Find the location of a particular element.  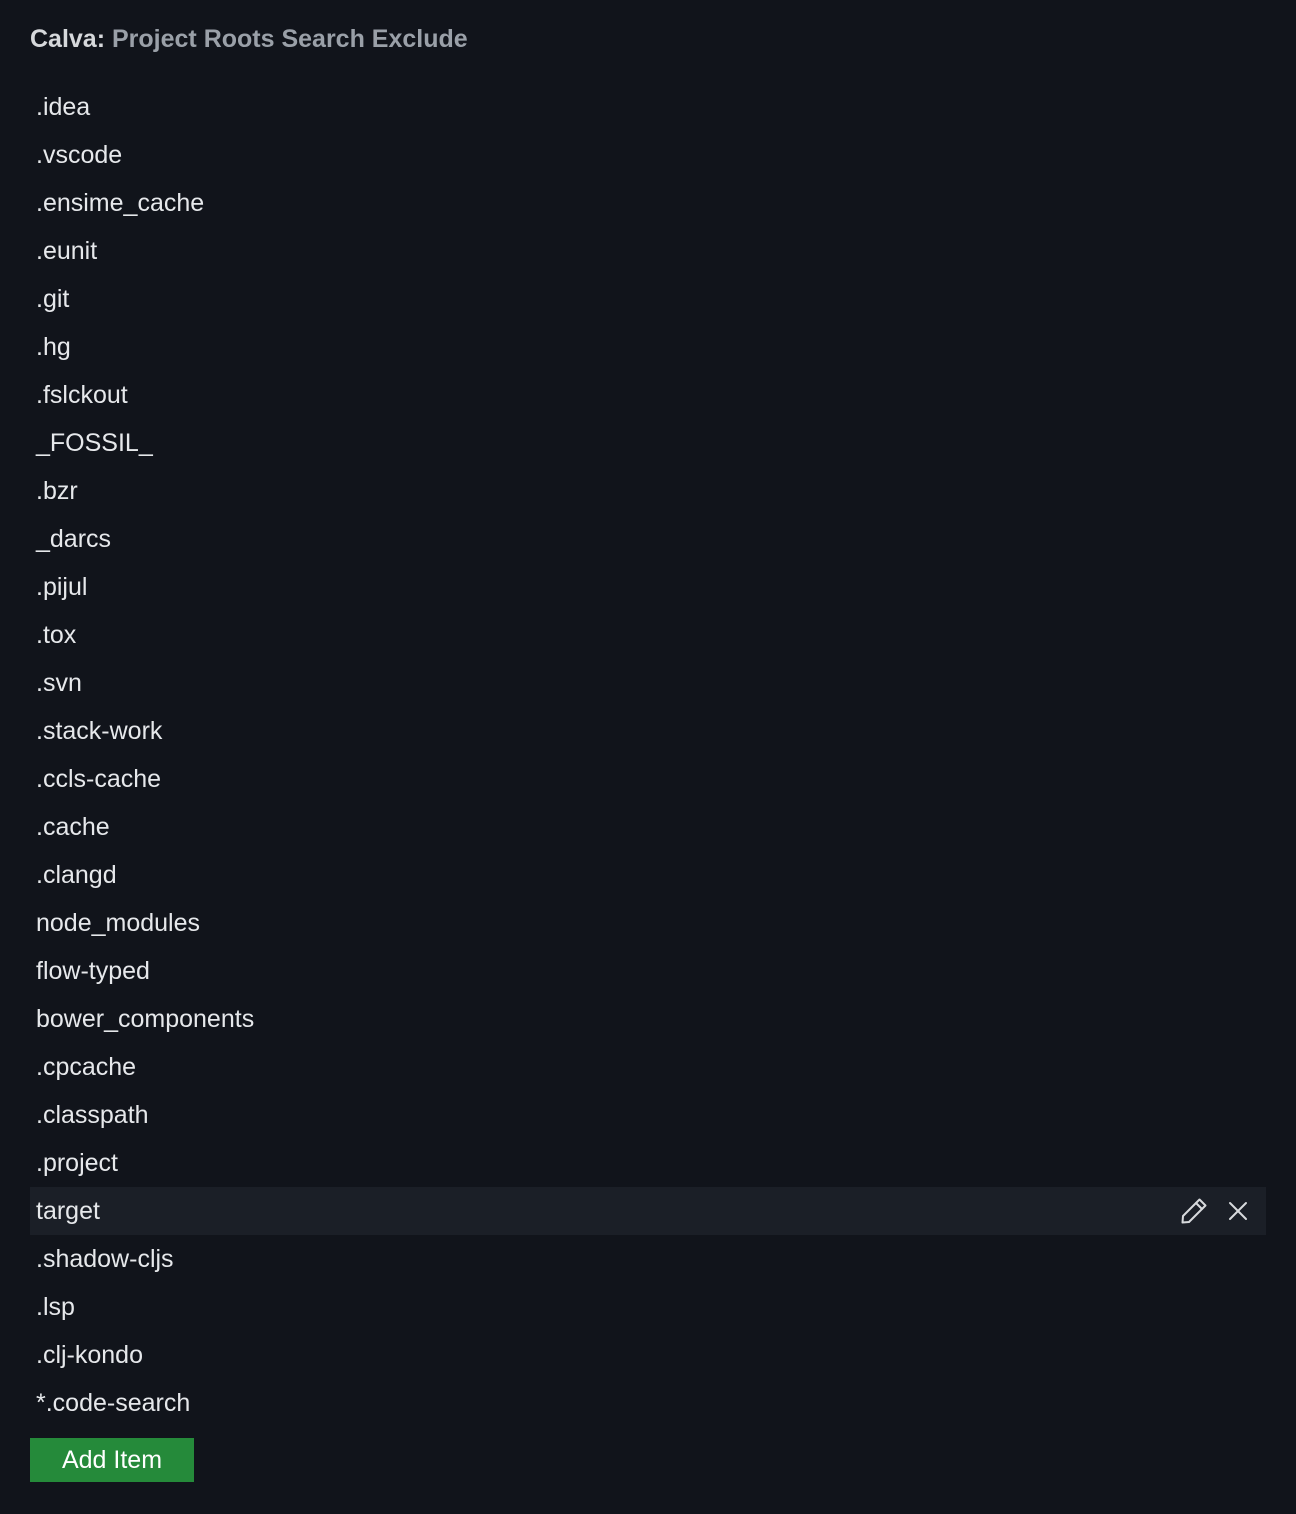

list-item: _FOSSIL_ is located at coordinates (648, 443).